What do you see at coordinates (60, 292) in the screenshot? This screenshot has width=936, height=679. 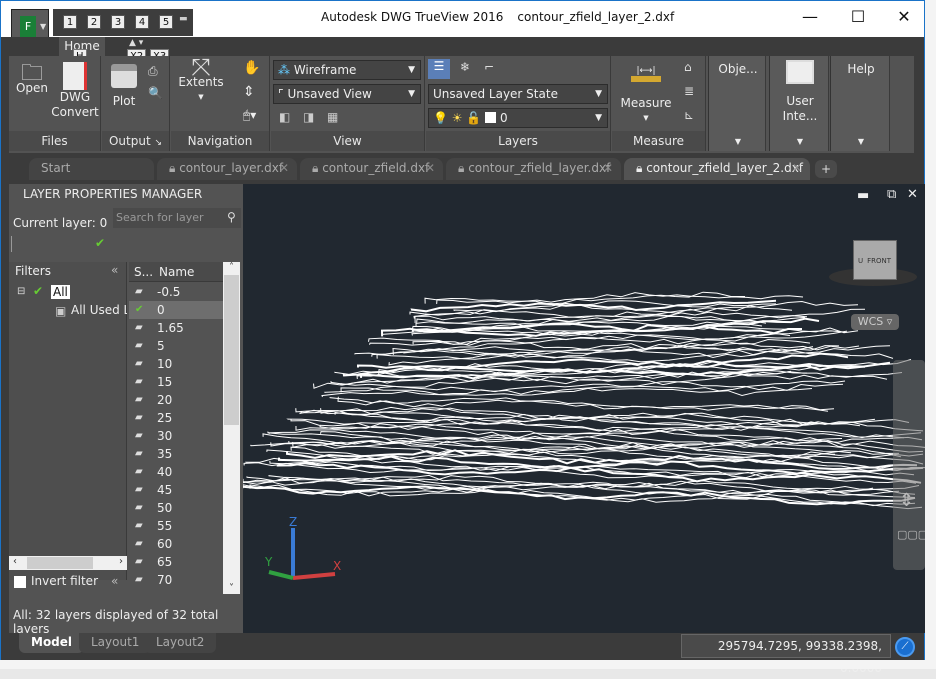 I see `filter-all: All` at bounding box center [60, 292].